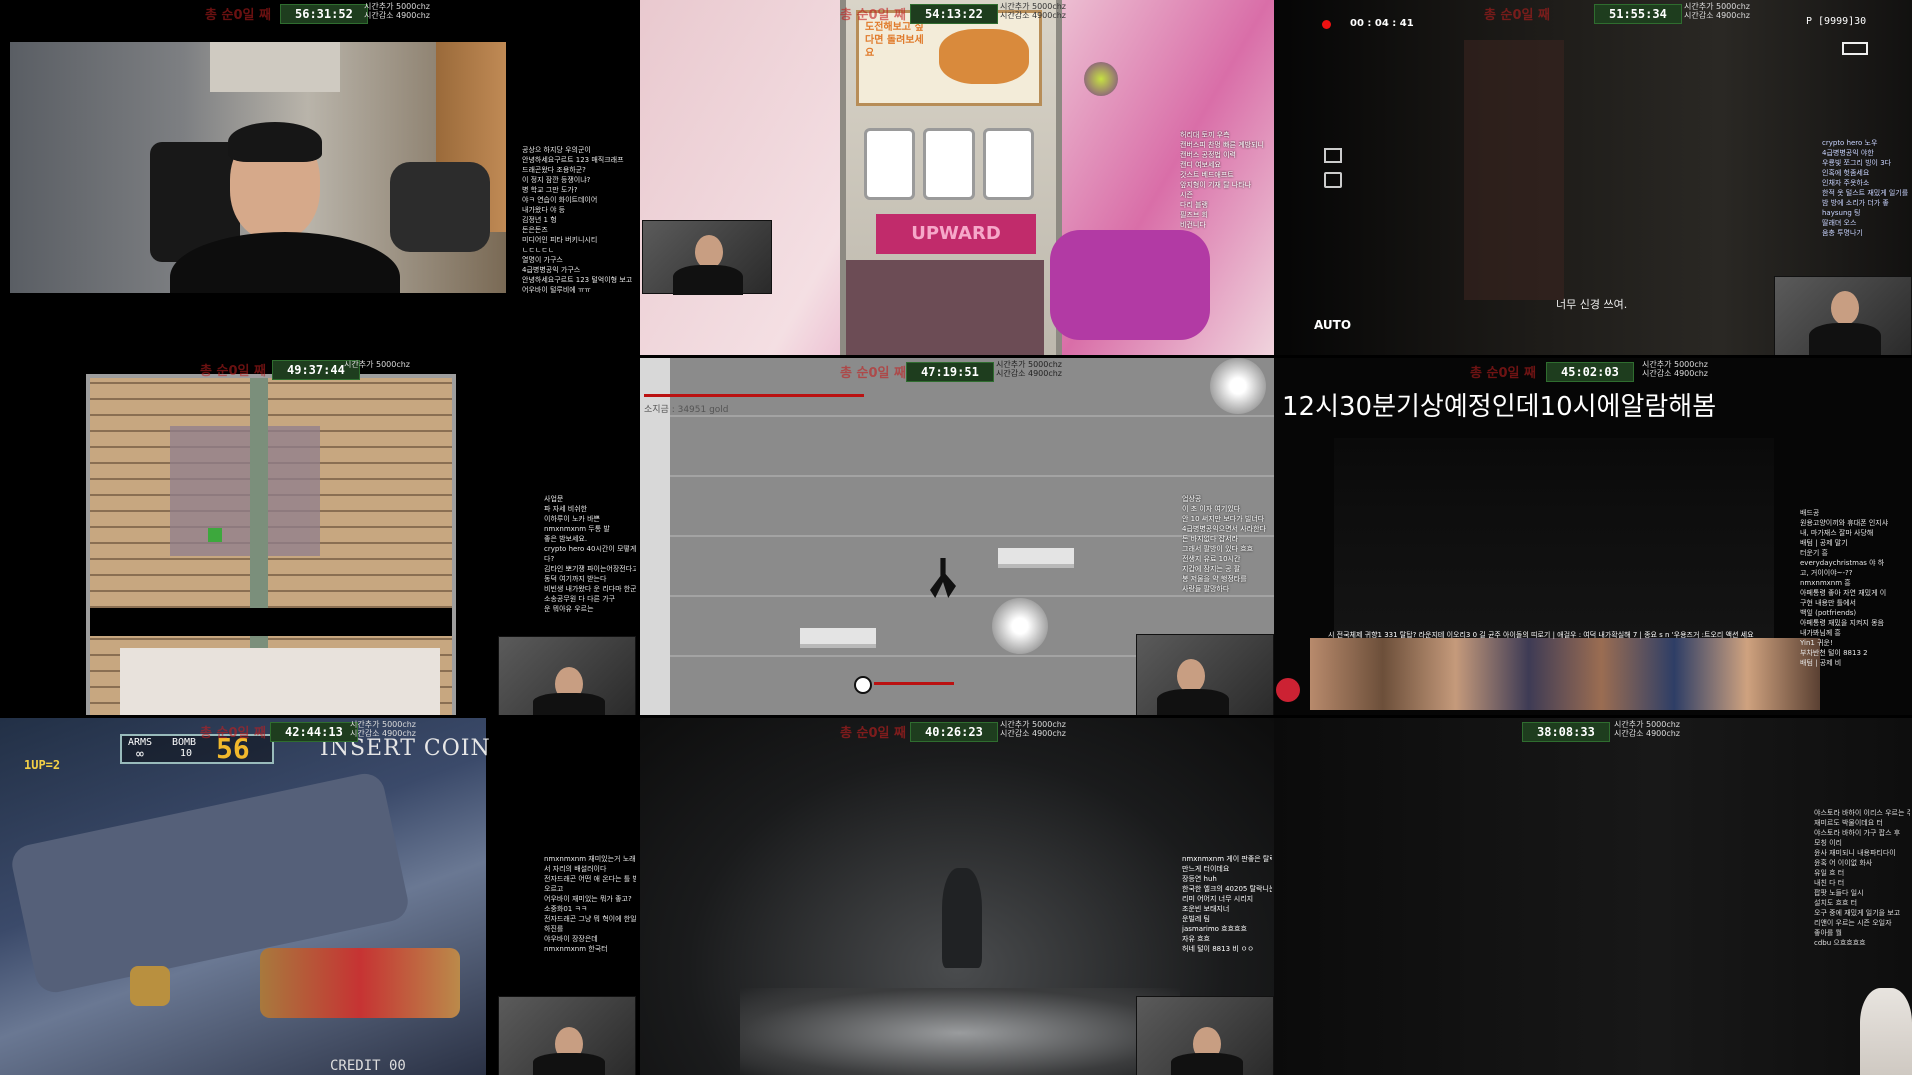 This screenshot has height=1075, width=1912. I want to click on slot-label: UPWARD, so click(956, 234).